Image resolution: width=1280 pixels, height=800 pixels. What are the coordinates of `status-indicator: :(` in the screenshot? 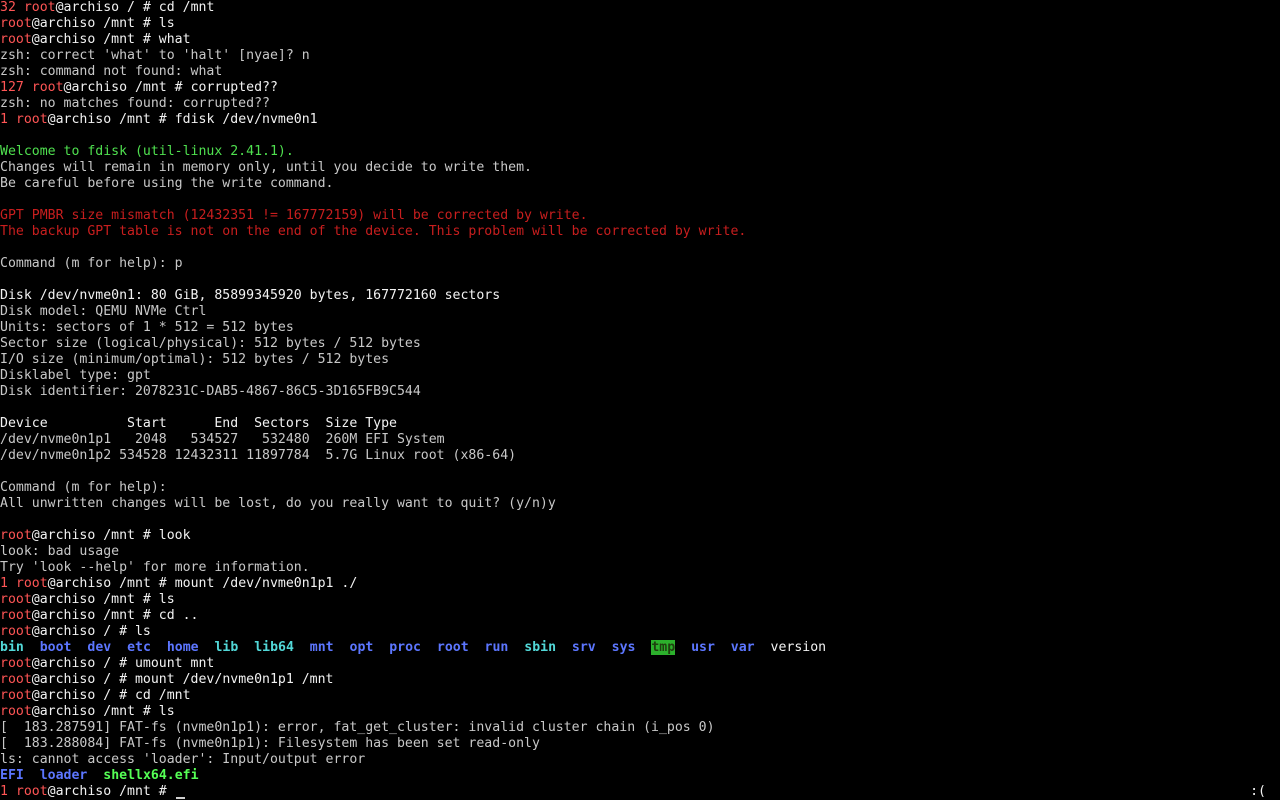 It's located at (1258, 791).